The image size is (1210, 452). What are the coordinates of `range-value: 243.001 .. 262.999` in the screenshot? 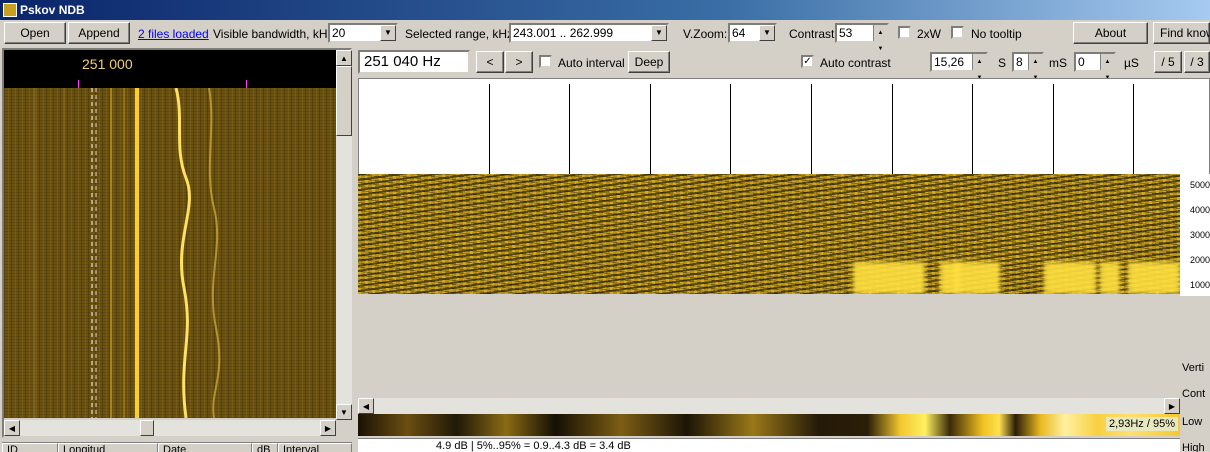 It's located at (563, 33).